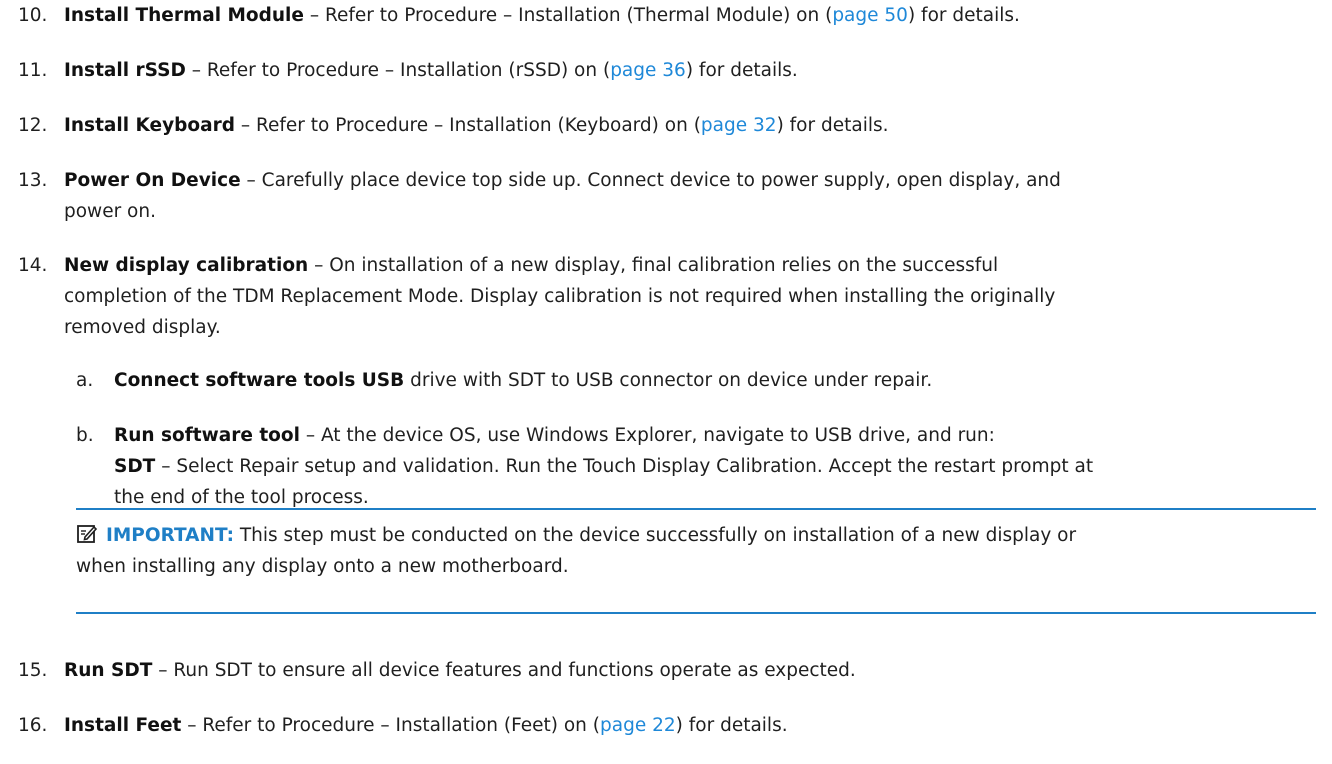 This screenshot has height=764, width=1332. I want to click on substep-title: Run software tool, so click(207, 435).